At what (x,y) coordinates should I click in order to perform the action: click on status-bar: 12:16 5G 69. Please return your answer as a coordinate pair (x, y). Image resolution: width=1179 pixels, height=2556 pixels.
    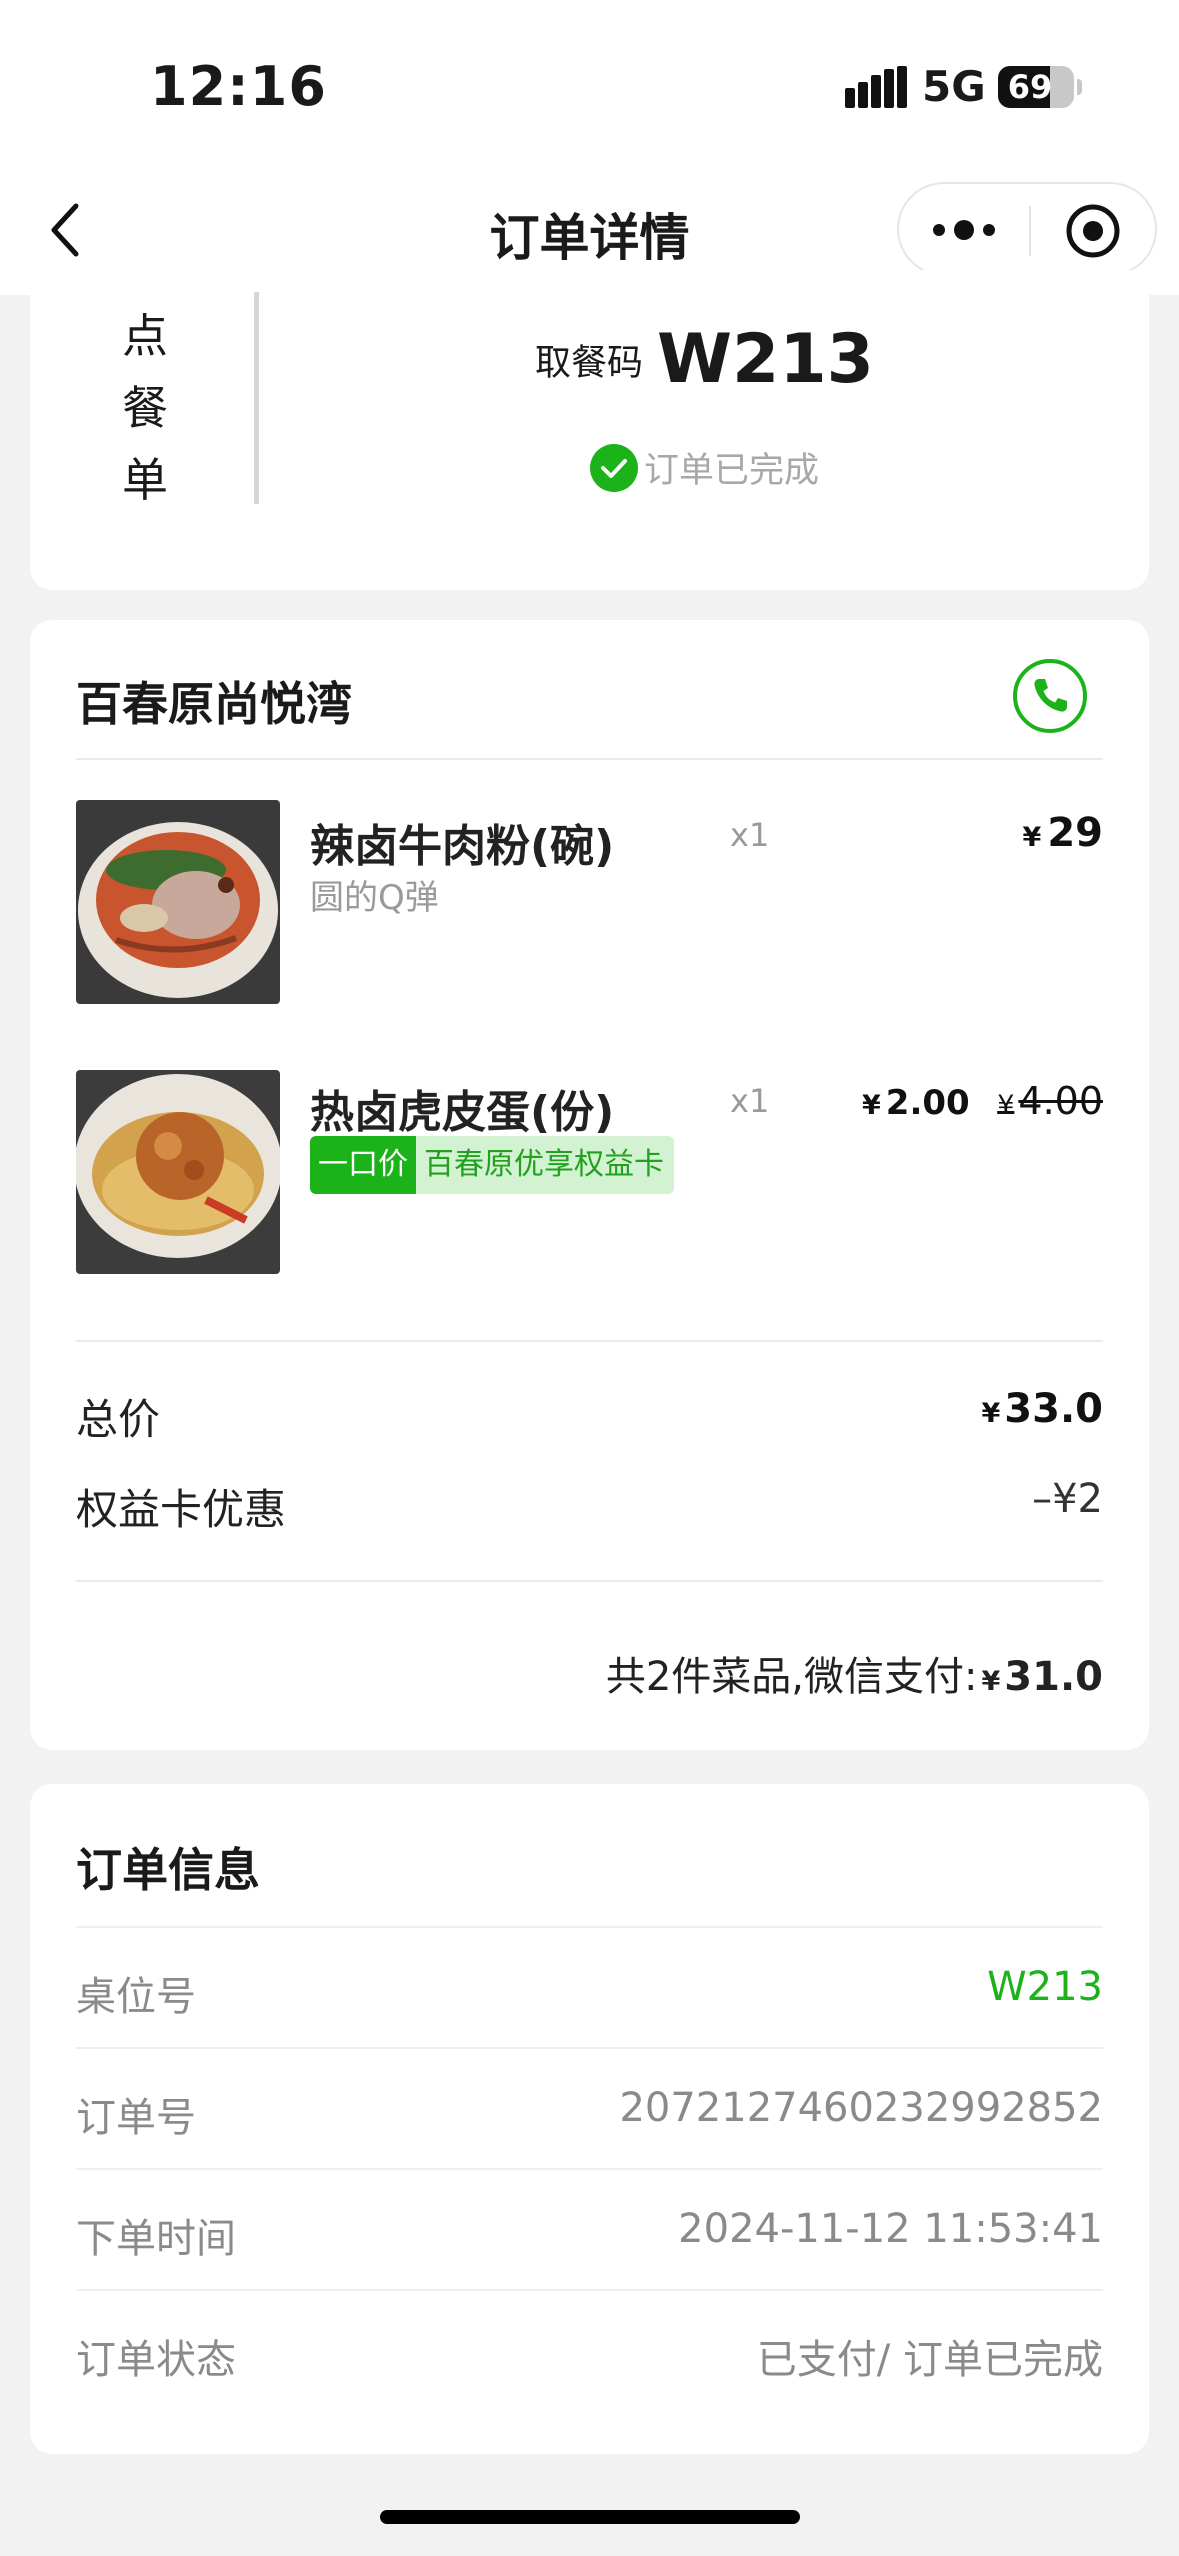
    Looking at the image, I should click on (589, 85).